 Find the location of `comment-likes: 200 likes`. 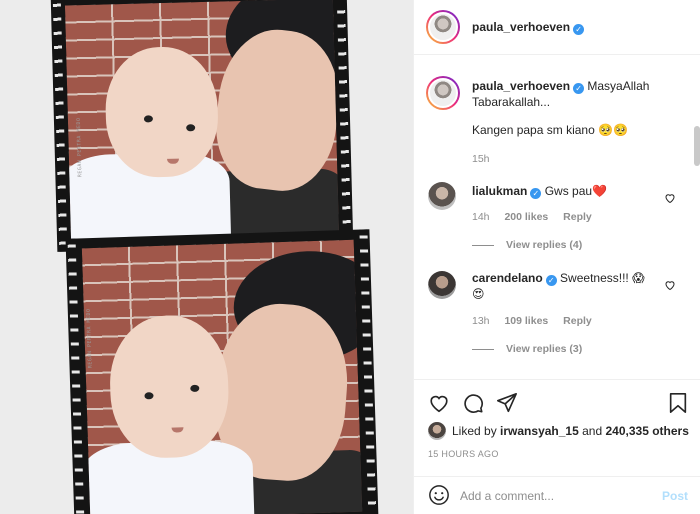

comment-likes: 200 likes is located at coordinates (526, 217).